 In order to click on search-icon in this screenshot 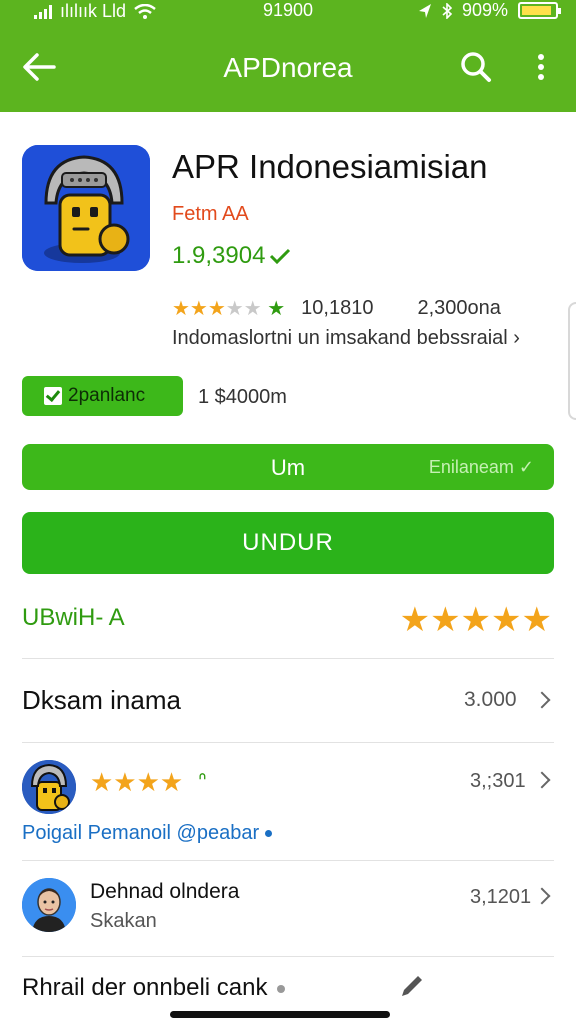, I will do `click(476, 67)`.